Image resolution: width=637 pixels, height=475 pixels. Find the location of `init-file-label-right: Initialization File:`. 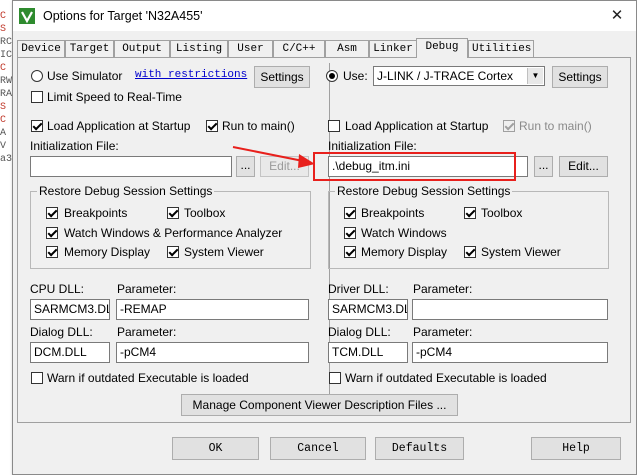

init-file-label-right: Initialization File: is located at coordinates (372, 146).